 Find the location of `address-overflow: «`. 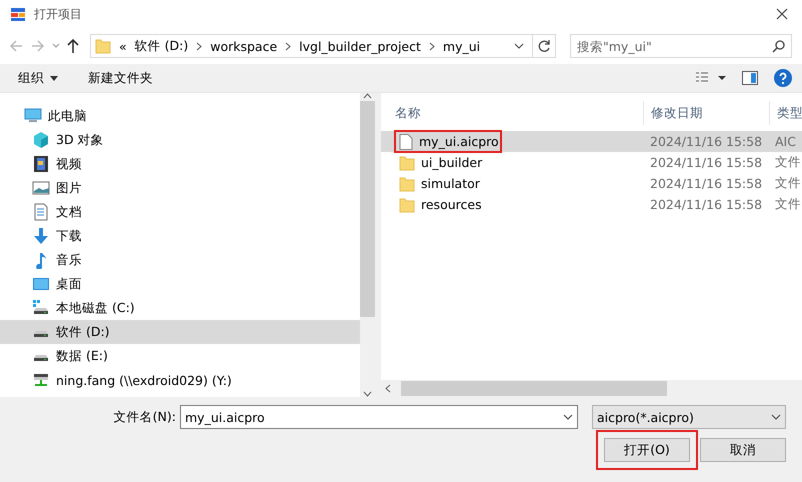

address-overflow: « is located at coordinates (123, 46).